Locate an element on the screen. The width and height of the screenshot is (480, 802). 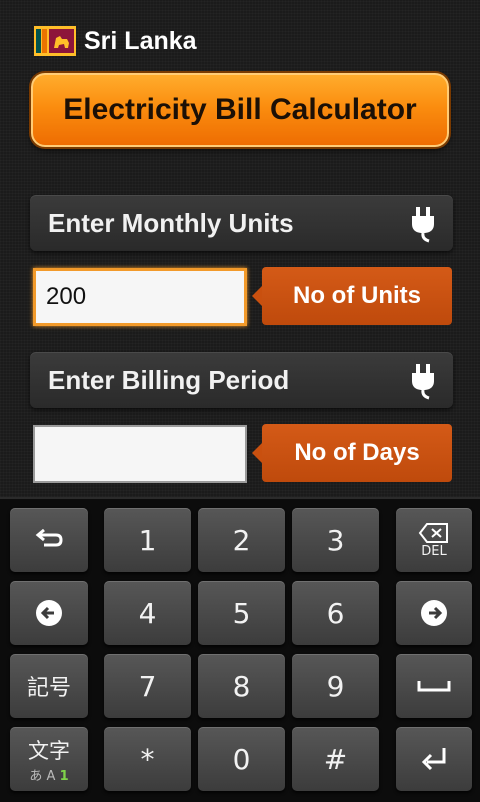
monthly-units-header: Enter Monthly Units is located at coordinates (241, 223).